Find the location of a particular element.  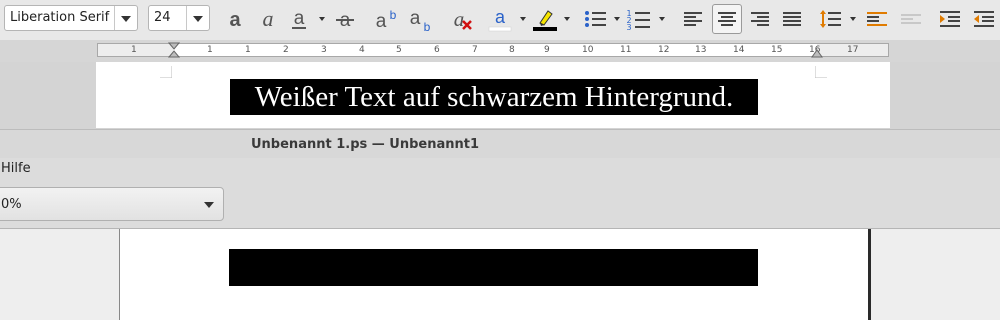

align-right-button is located at coordinates (760, 19).